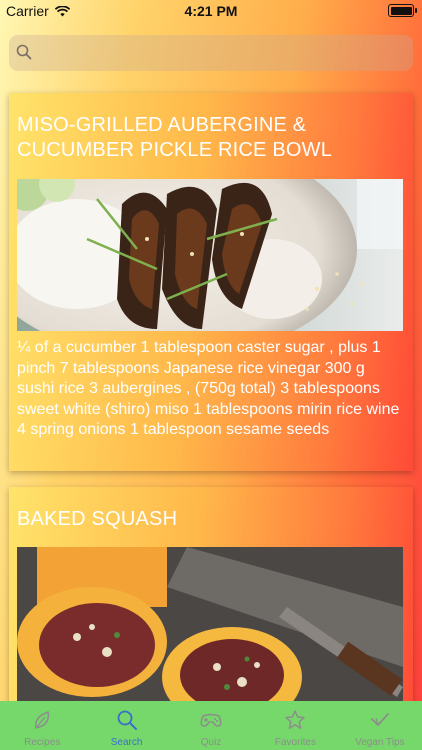  Describe the element at coordinates (42, 742) in the screenshot. I see `tab-label: Recipes` at that location.